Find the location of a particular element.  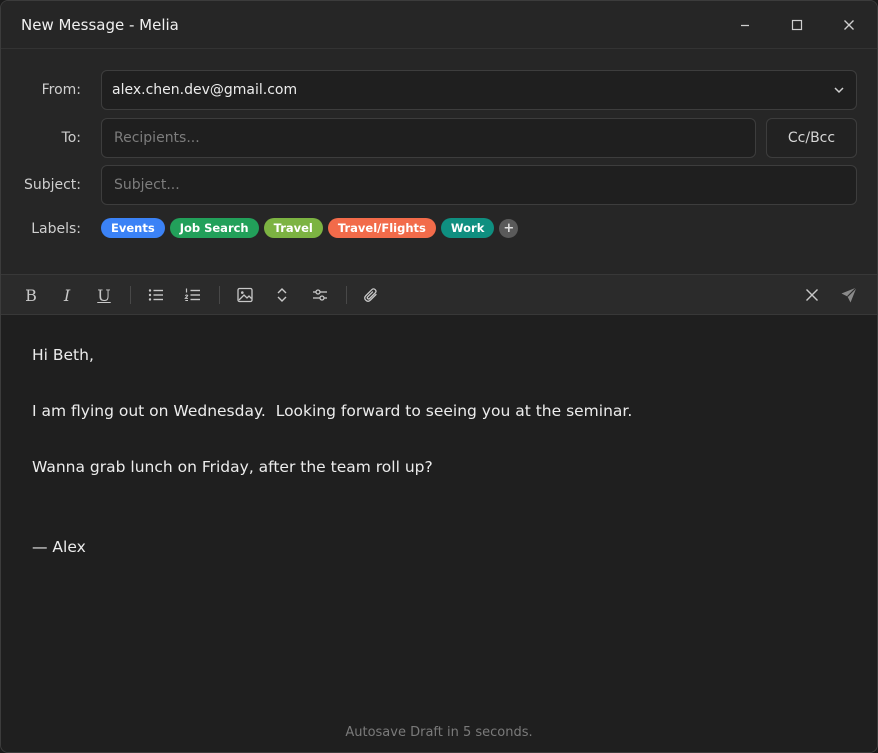

to-field is located at coordinates (428, 138).